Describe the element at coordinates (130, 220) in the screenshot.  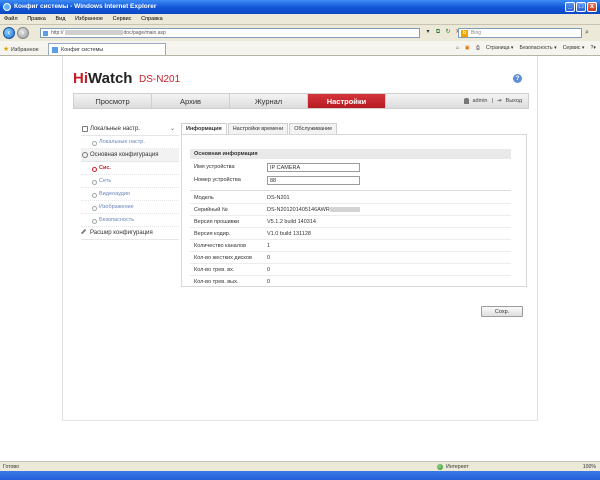
I see `sidebar-item-security: Безопасность` at that location.